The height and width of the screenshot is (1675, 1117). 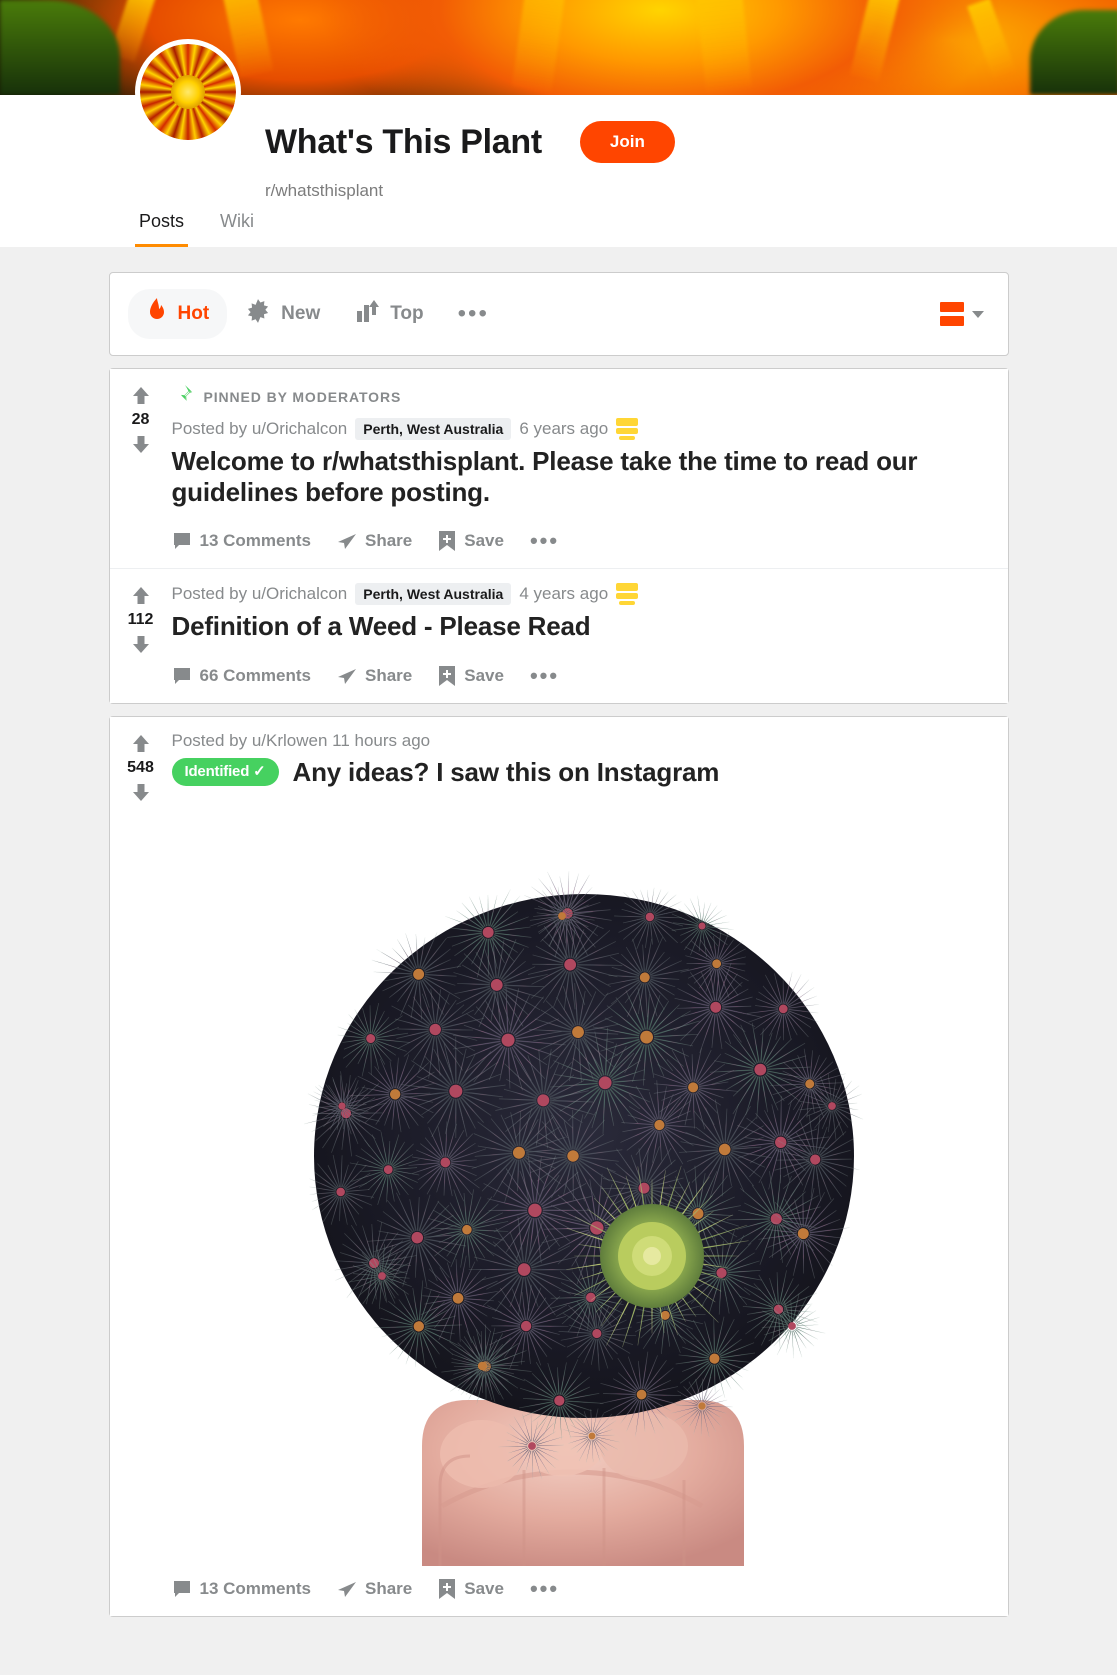 What do you see at coordinates (255, 675) in the screenshot?
I see `comments-label: 66 Comments` at bounding box center [255, 675].